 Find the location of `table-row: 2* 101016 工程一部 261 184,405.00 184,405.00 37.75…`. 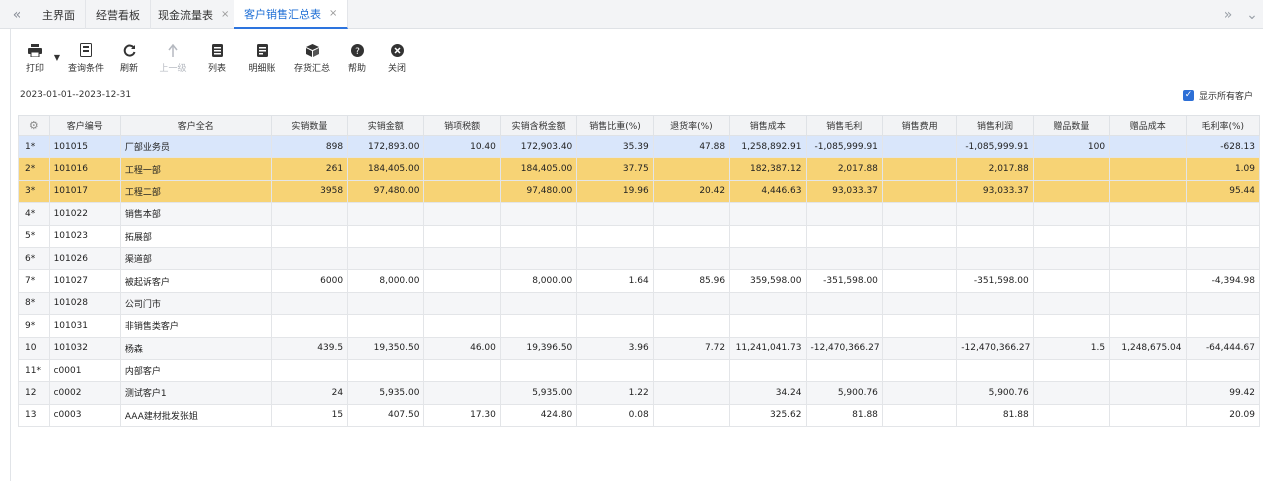

table-row: 2* 101016 工程一部 261 184,405.00 184,405.00 37.75… is located at coordinates (639, 169).